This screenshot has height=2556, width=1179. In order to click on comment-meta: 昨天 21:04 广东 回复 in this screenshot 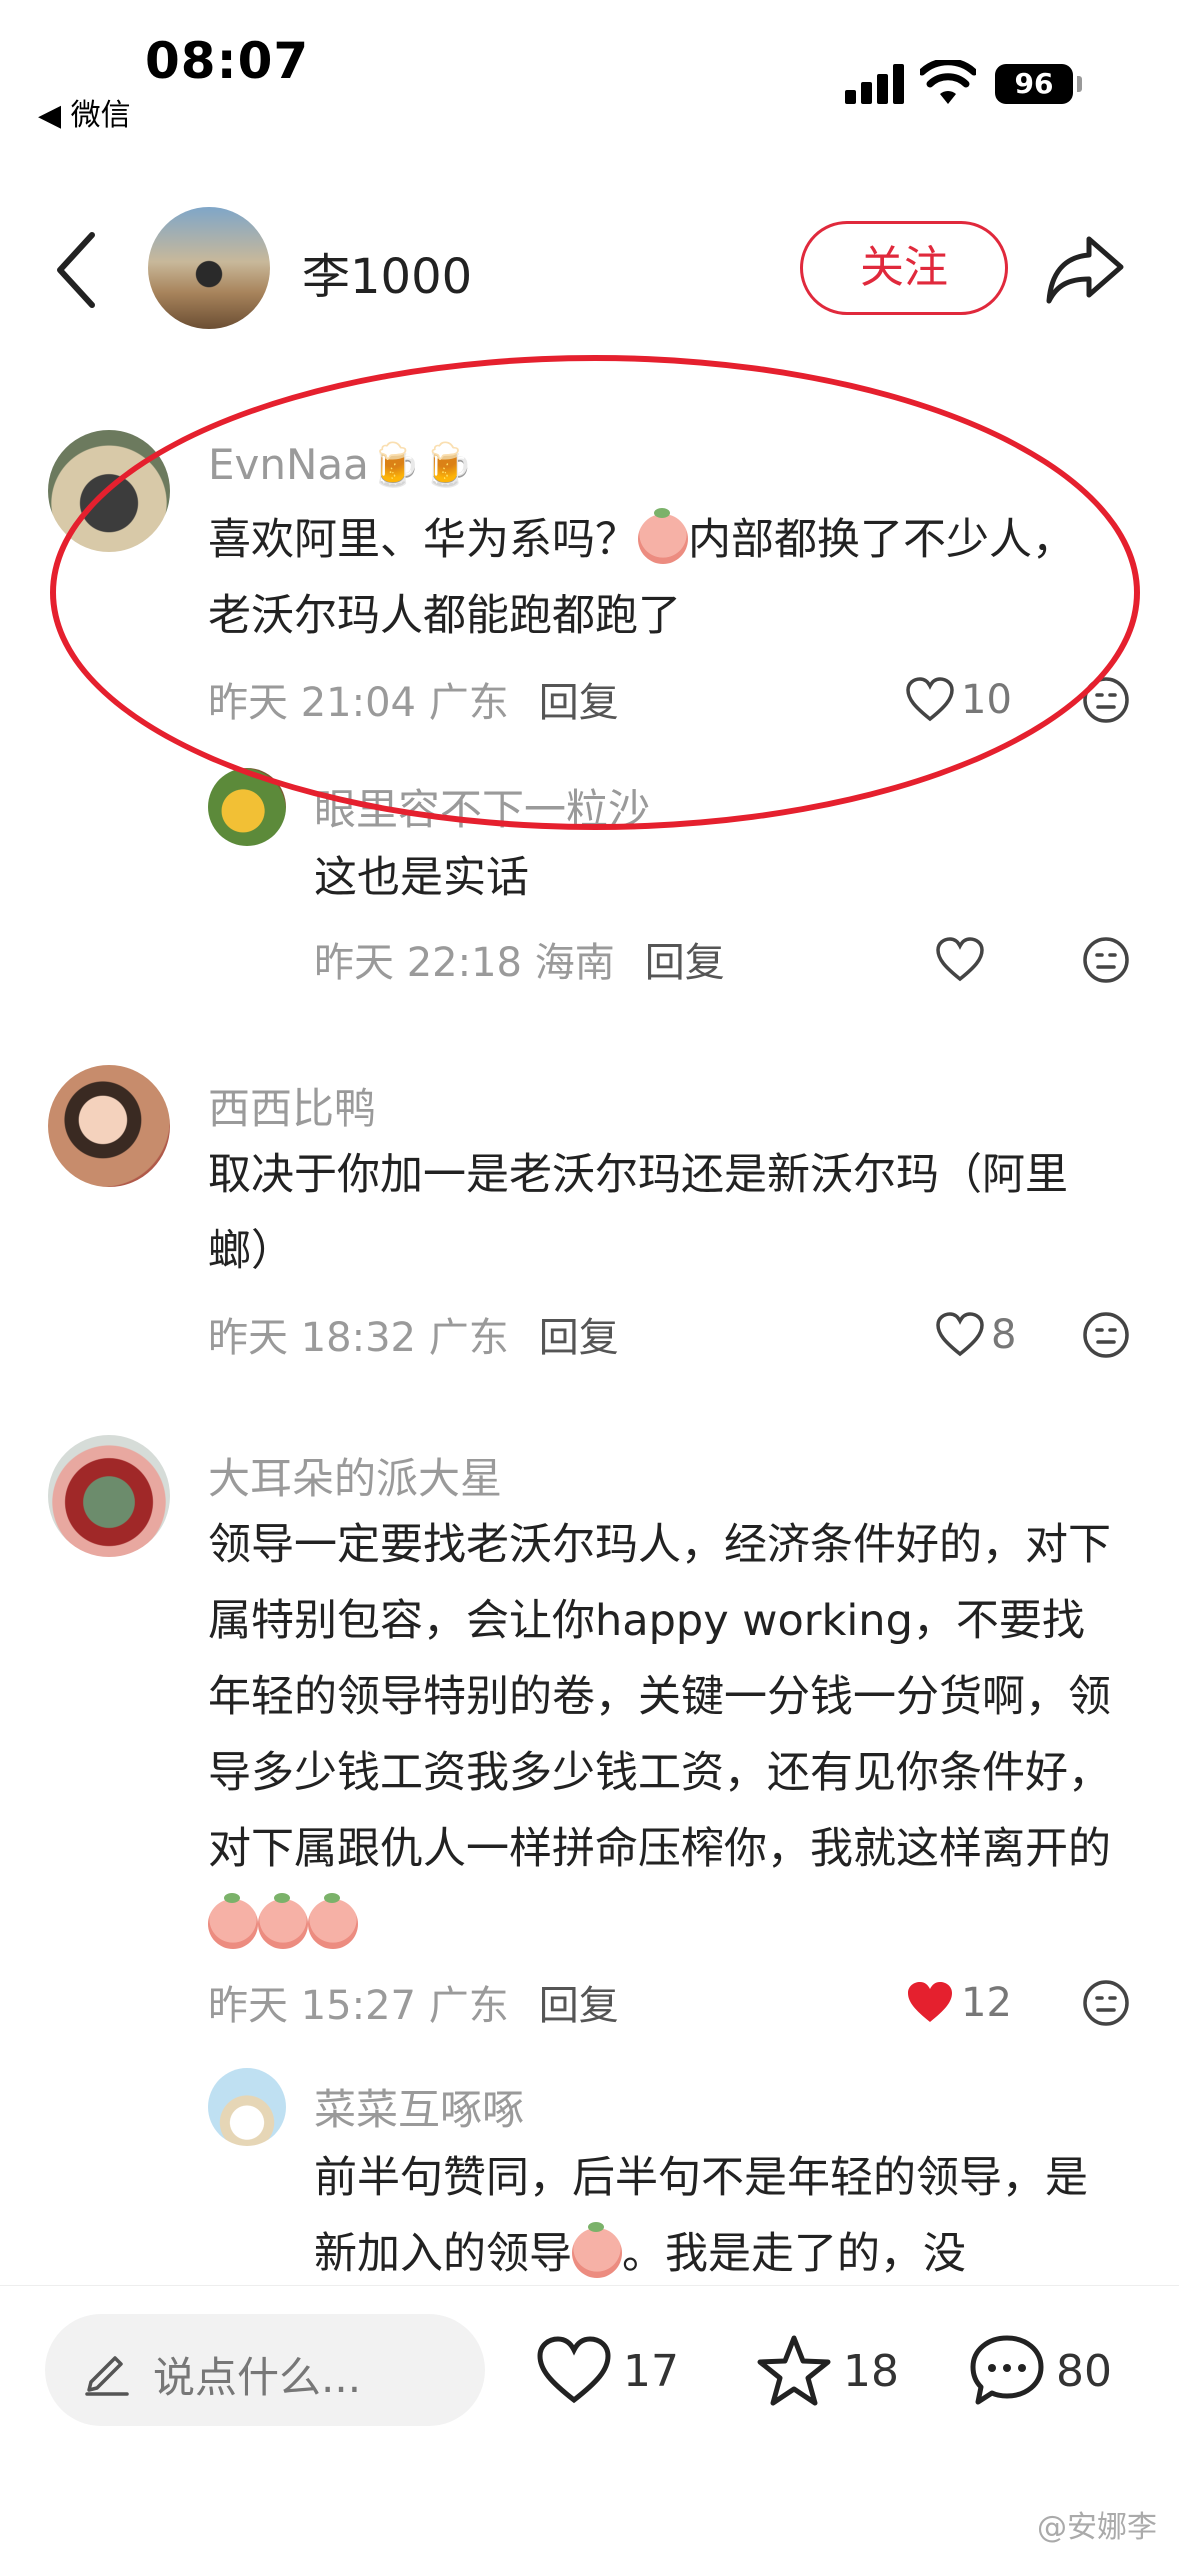, I will do `click(413, 699)`.